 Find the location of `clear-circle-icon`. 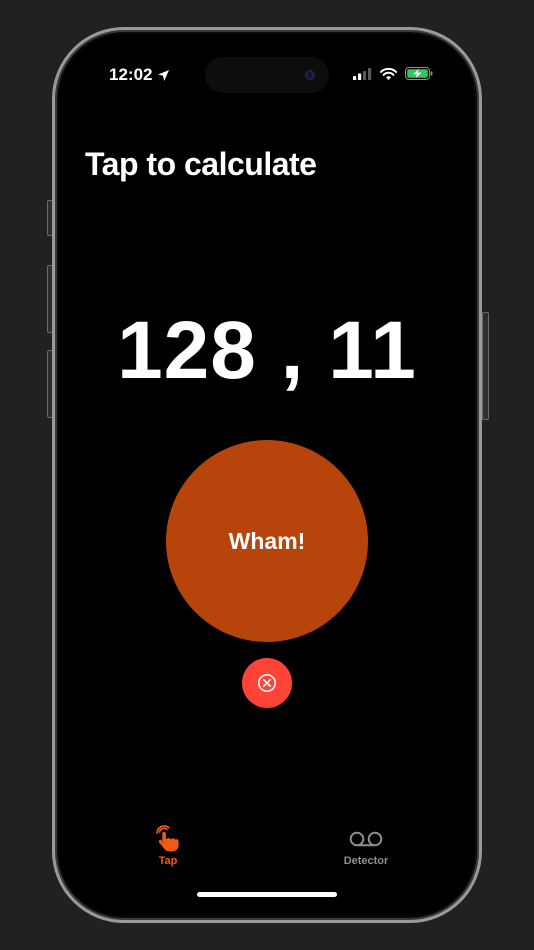

clear-circle-icon is located at coordinates (267, 683).